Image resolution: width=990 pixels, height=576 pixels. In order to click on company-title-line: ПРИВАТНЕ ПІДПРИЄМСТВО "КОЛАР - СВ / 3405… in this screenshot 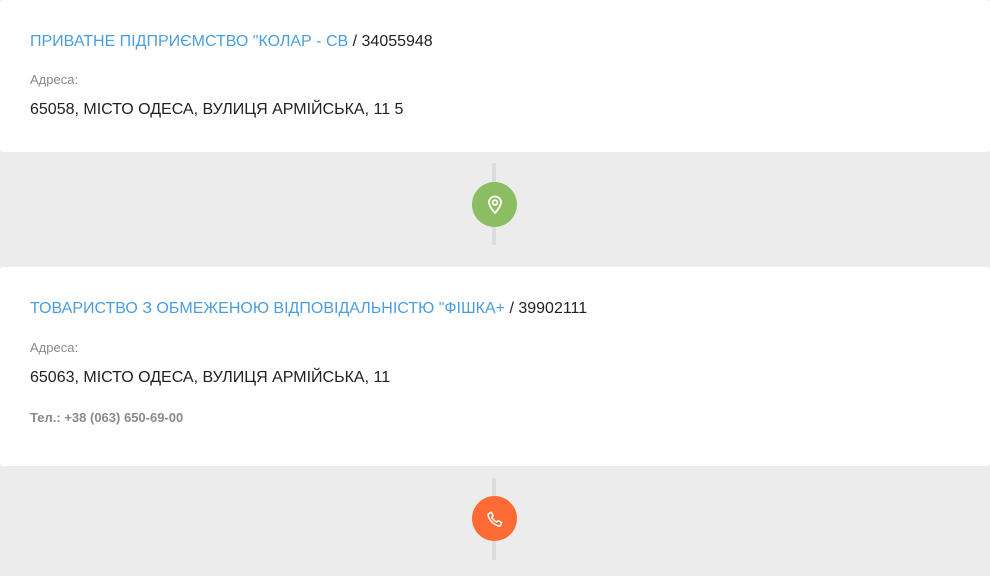, I will do `click(231, 42)`.